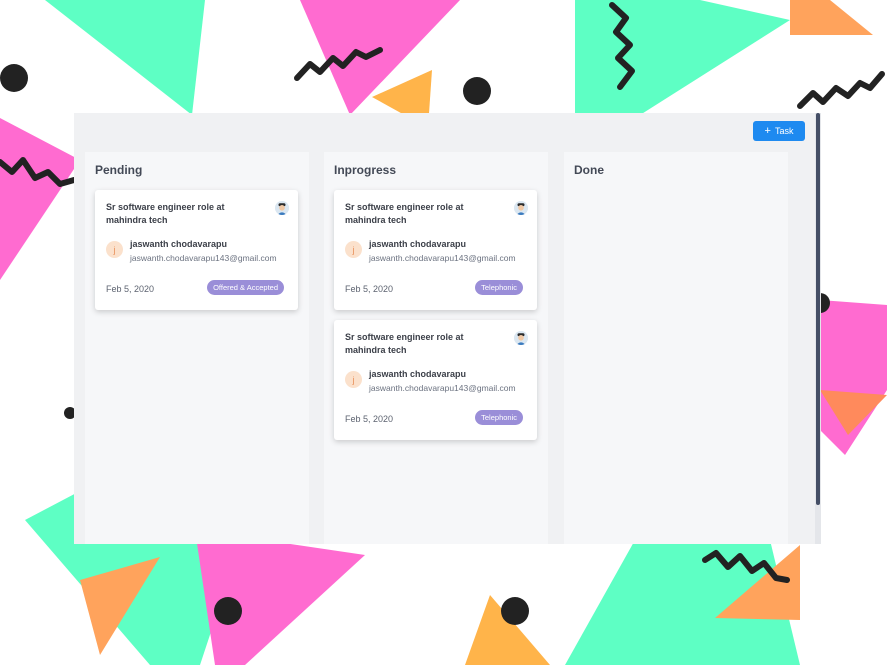 The image size is (887, 665). I want to click on scrollbar-thumb, so click(818, 309).